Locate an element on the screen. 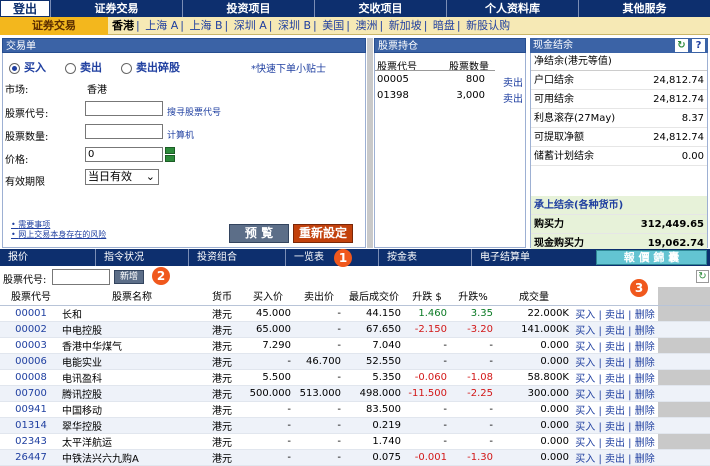  row-actions: 买入 | 卖出 | 删除 is located at coordinates (615, 441).